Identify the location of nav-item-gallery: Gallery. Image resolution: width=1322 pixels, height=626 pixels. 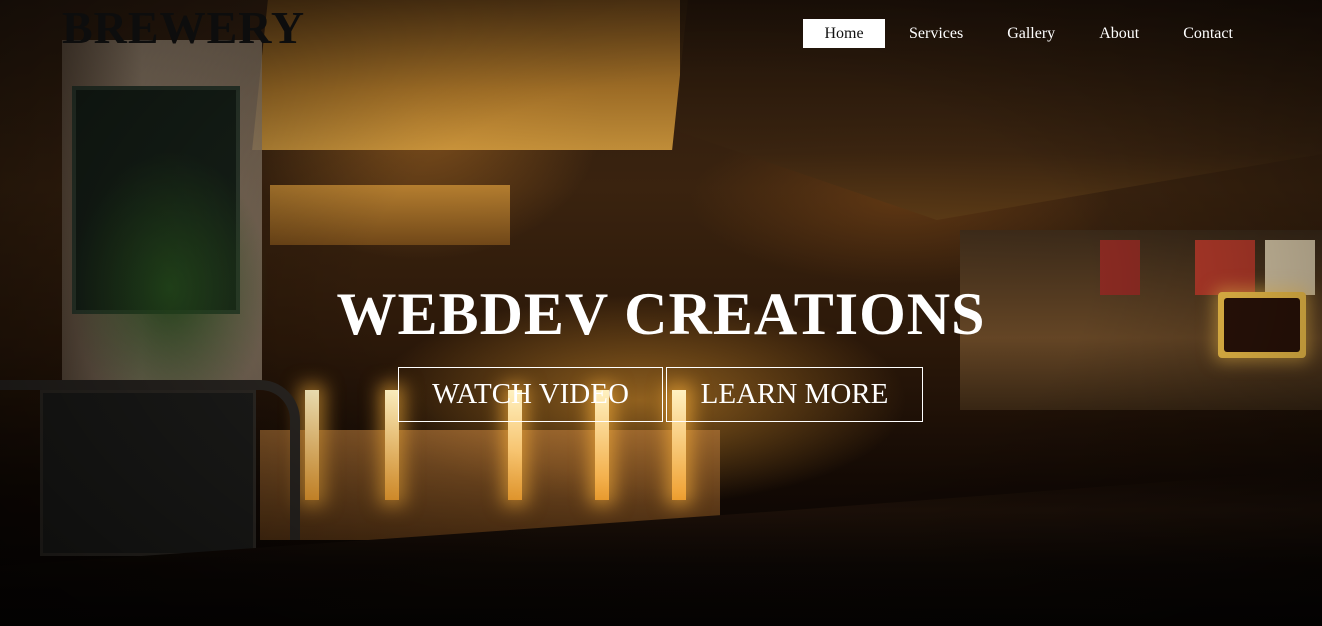
(1031, 33).